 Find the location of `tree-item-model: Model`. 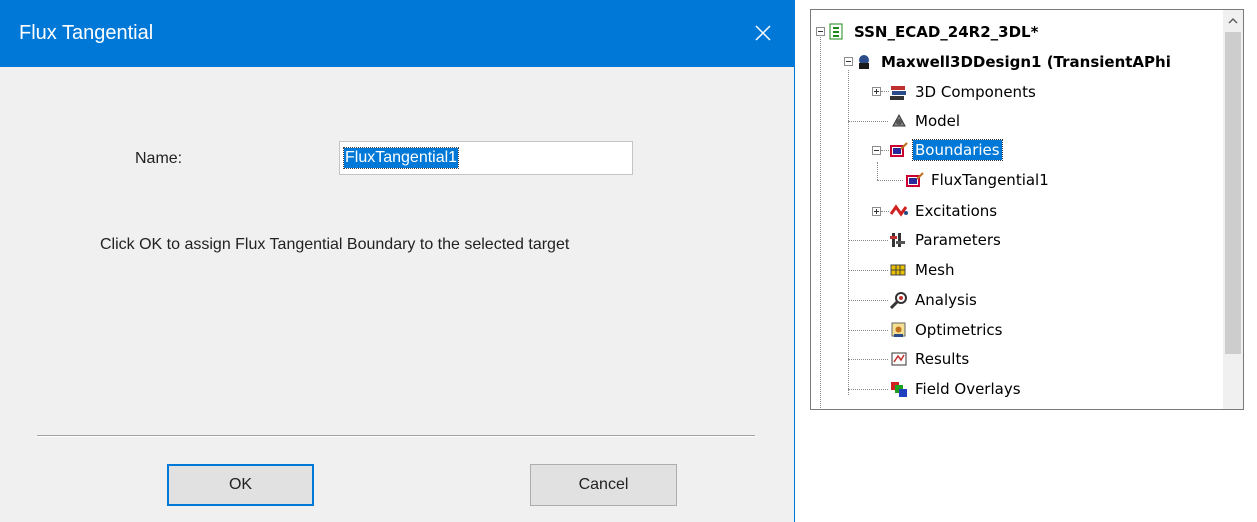

tree-item-model: Model is located at coordinates (925, 121).